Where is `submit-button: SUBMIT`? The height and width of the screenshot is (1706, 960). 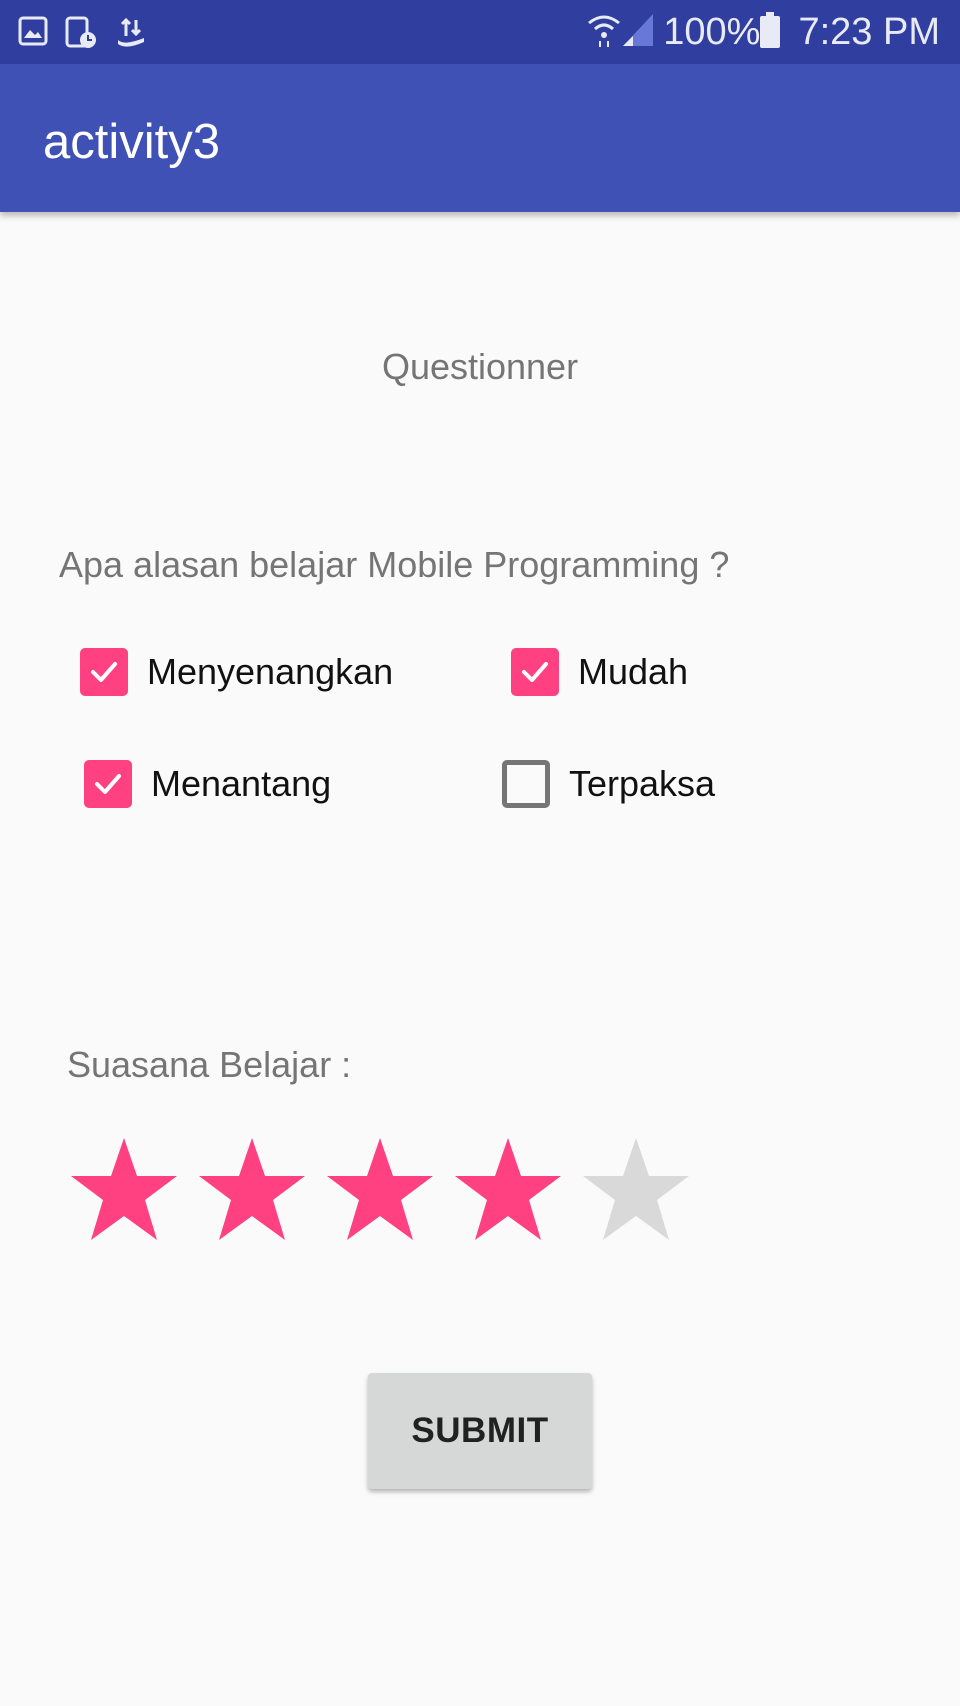 submit-button: SUBMIT is located at coordinates (480, 1431).